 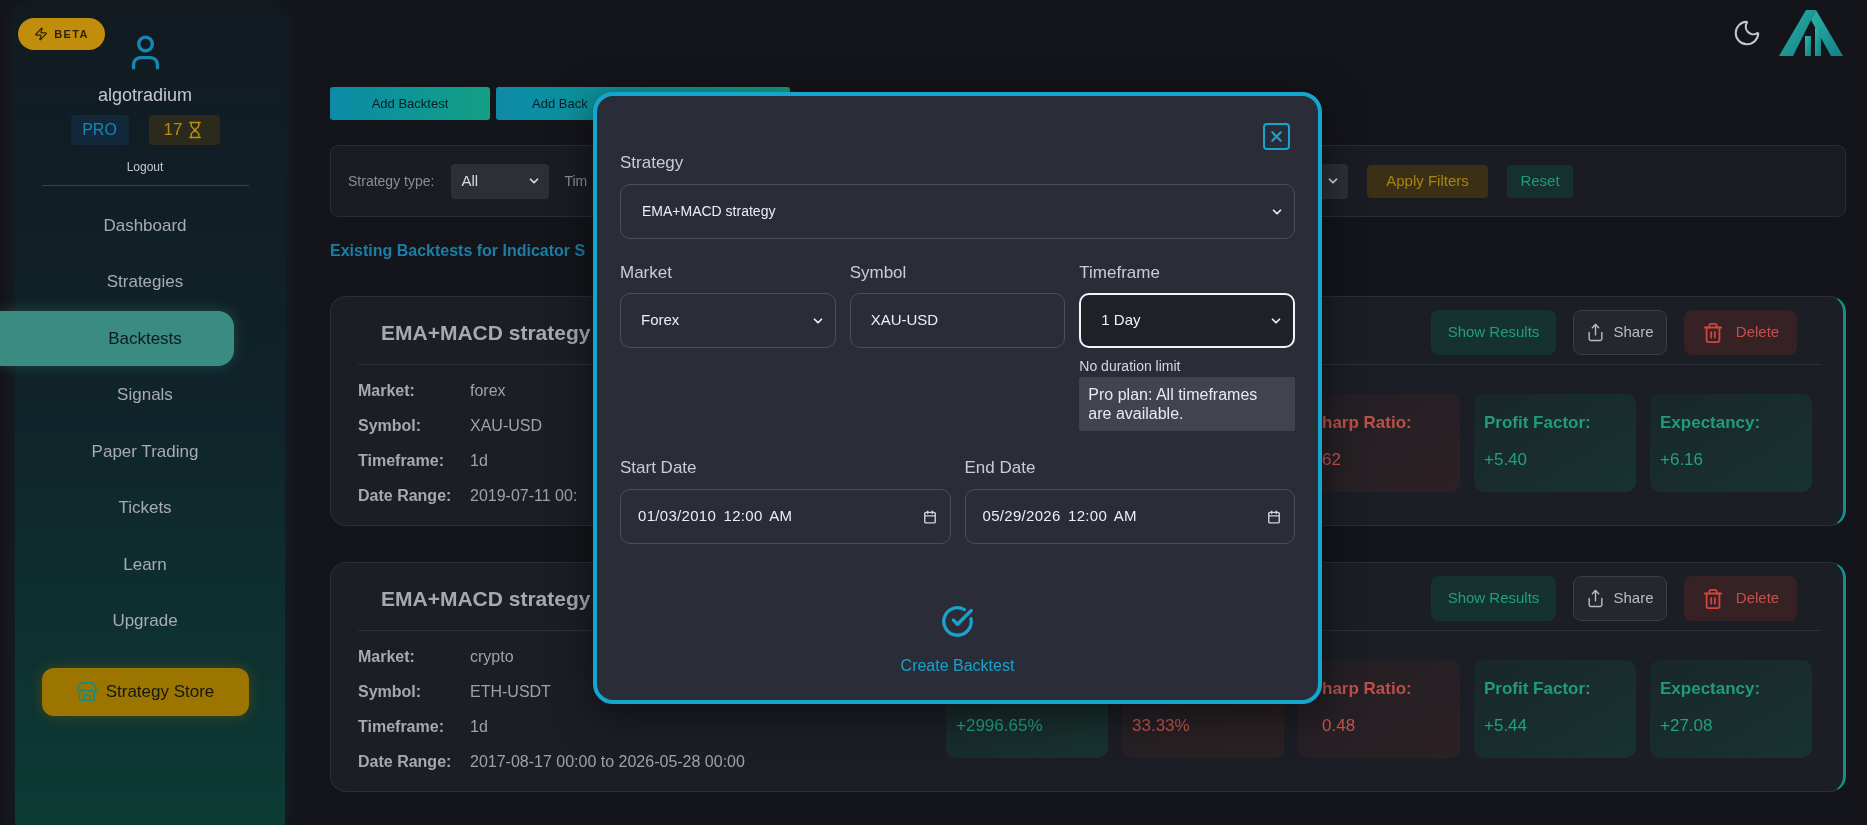 What do you see at coordinates (1682, 460) in the screenshot?
I see `metric-value: +6.16` at bounding box center [1682, 460].